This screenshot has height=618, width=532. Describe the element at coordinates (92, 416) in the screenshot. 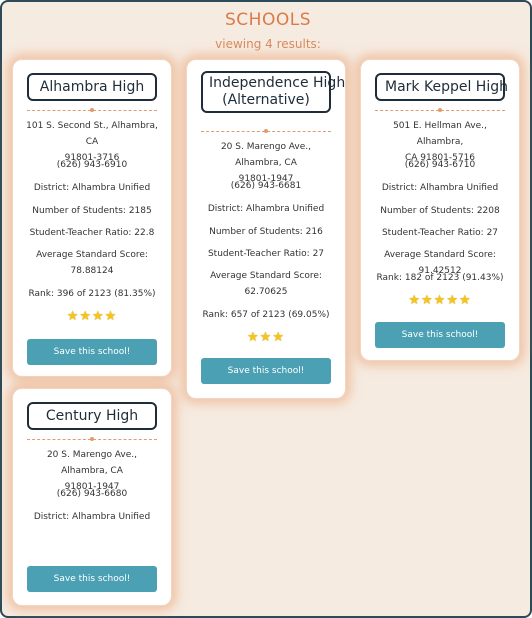

I see `school-name: Century High` at that location.